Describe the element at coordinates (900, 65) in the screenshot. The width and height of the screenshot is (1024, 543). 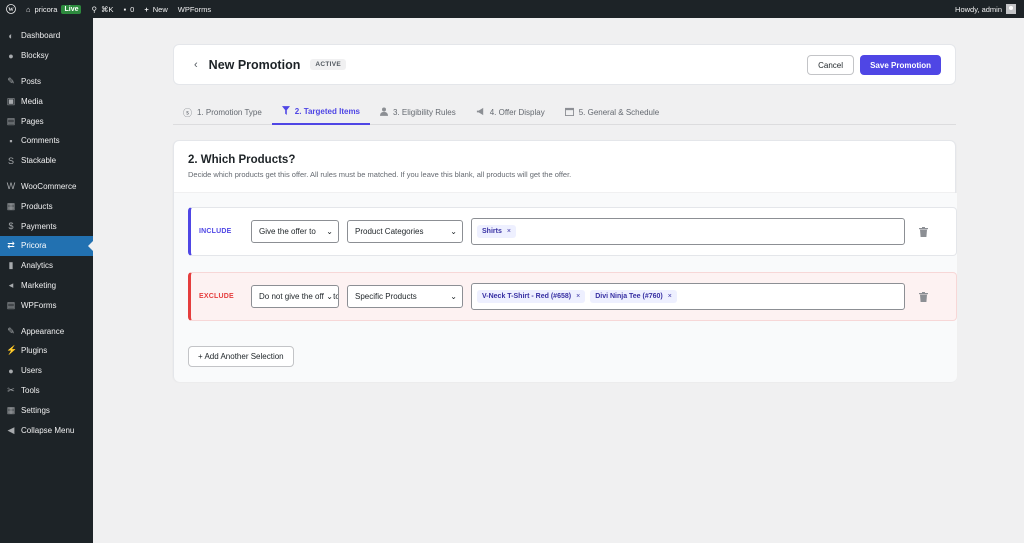
I see `save-promotion-button: Save Promotion` at that location.